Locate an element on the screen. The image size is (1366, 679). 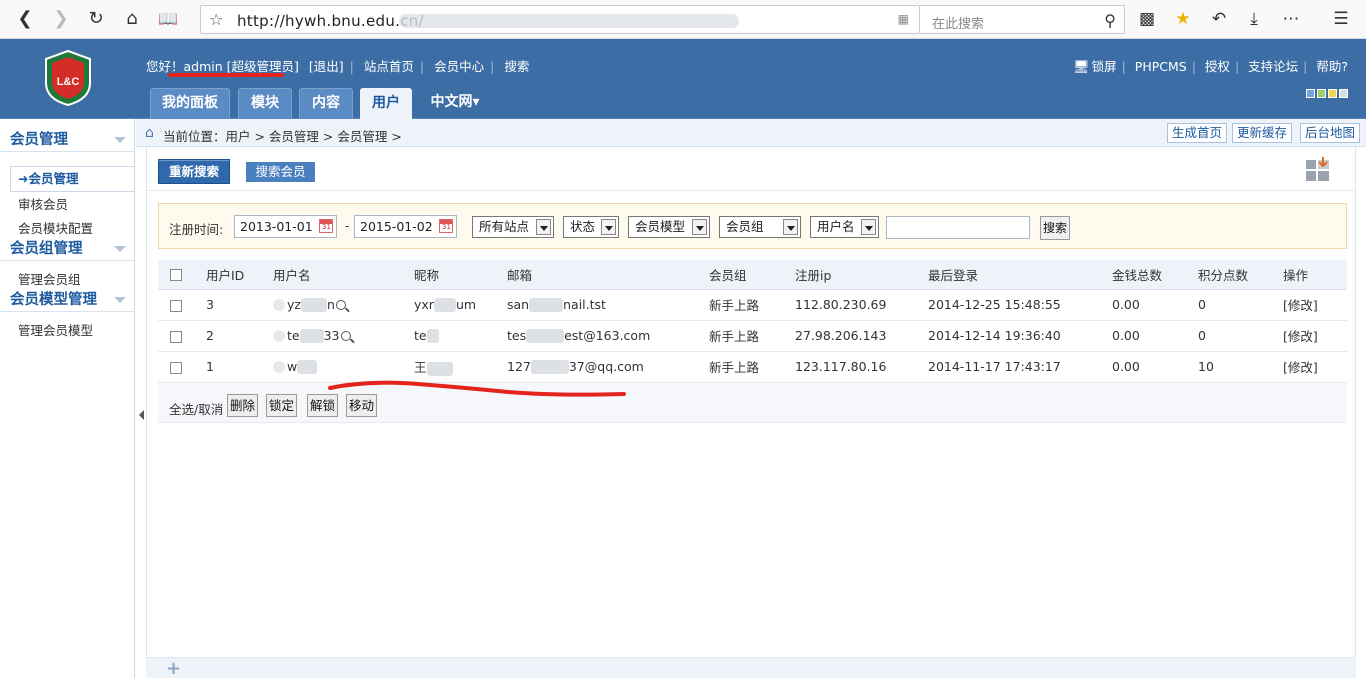
keyword-input is located at coordinates (958, 227).